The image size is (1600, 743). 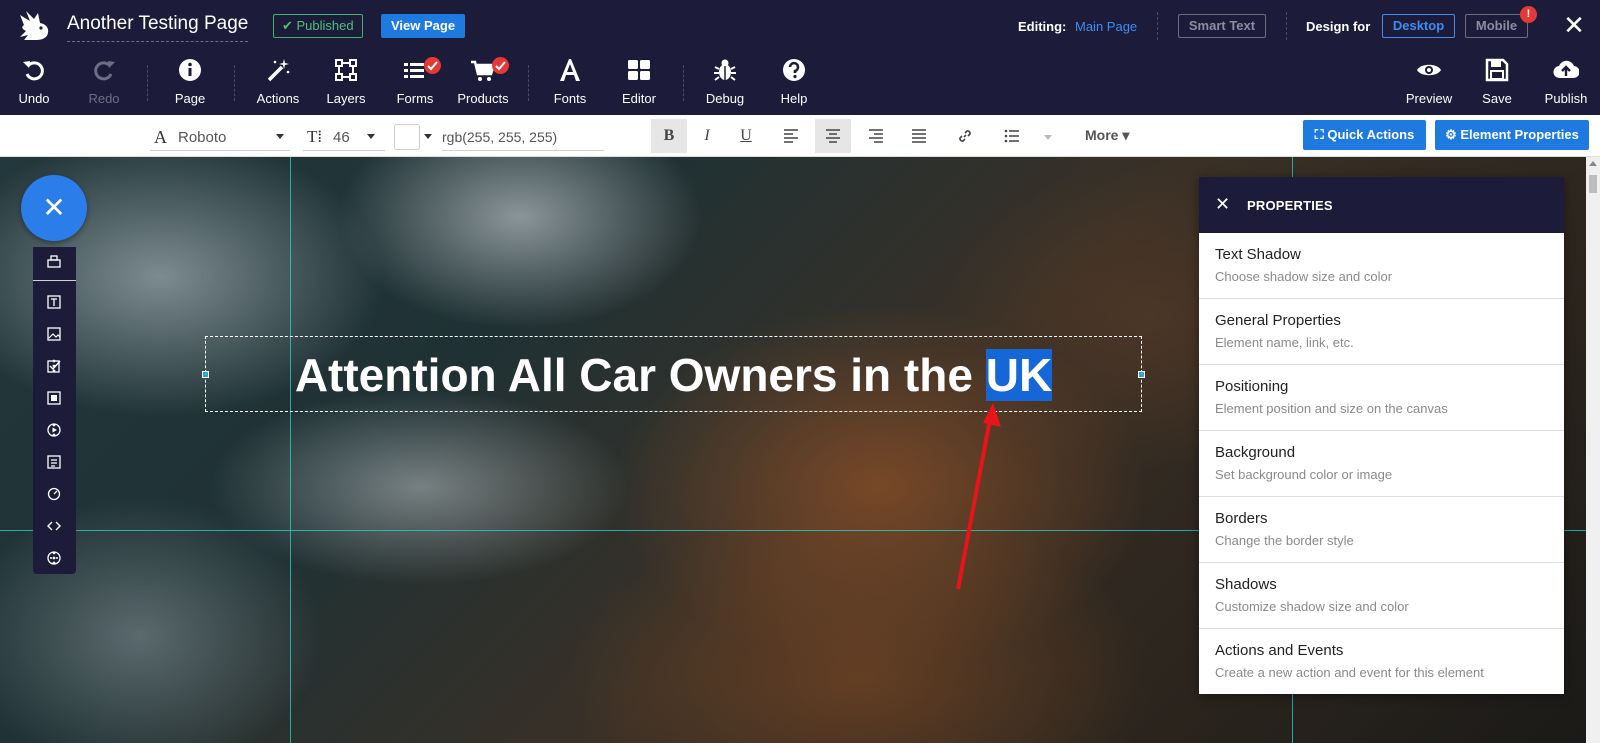 I want to click on font-size-select: T⁞ 46, so click(x=344, y=136).